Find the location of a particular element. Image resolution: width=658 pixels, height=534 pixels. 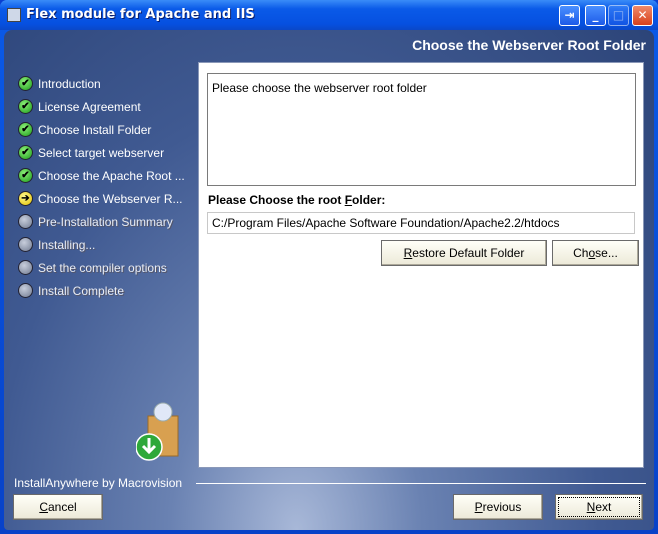

step-label: License Agreement is located at coordinates (89, 106).